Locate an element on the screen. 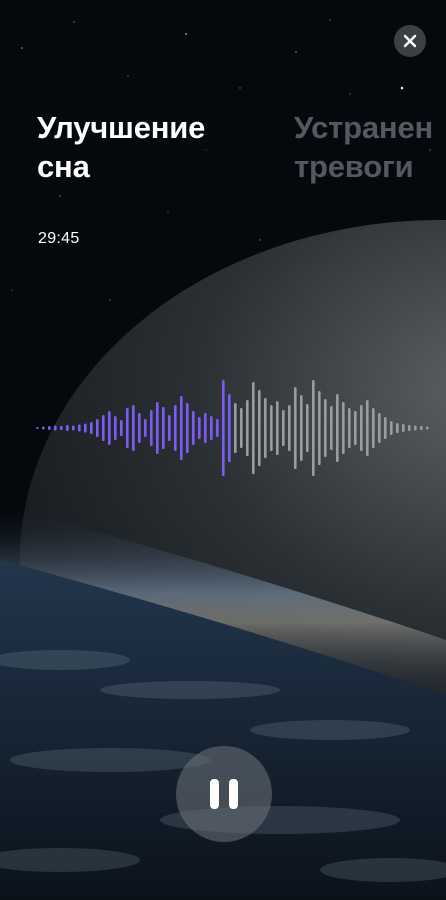 This screenshot has height=900, width=446. track-current-title: Улучшение сна is located at coordinates (121, 147).